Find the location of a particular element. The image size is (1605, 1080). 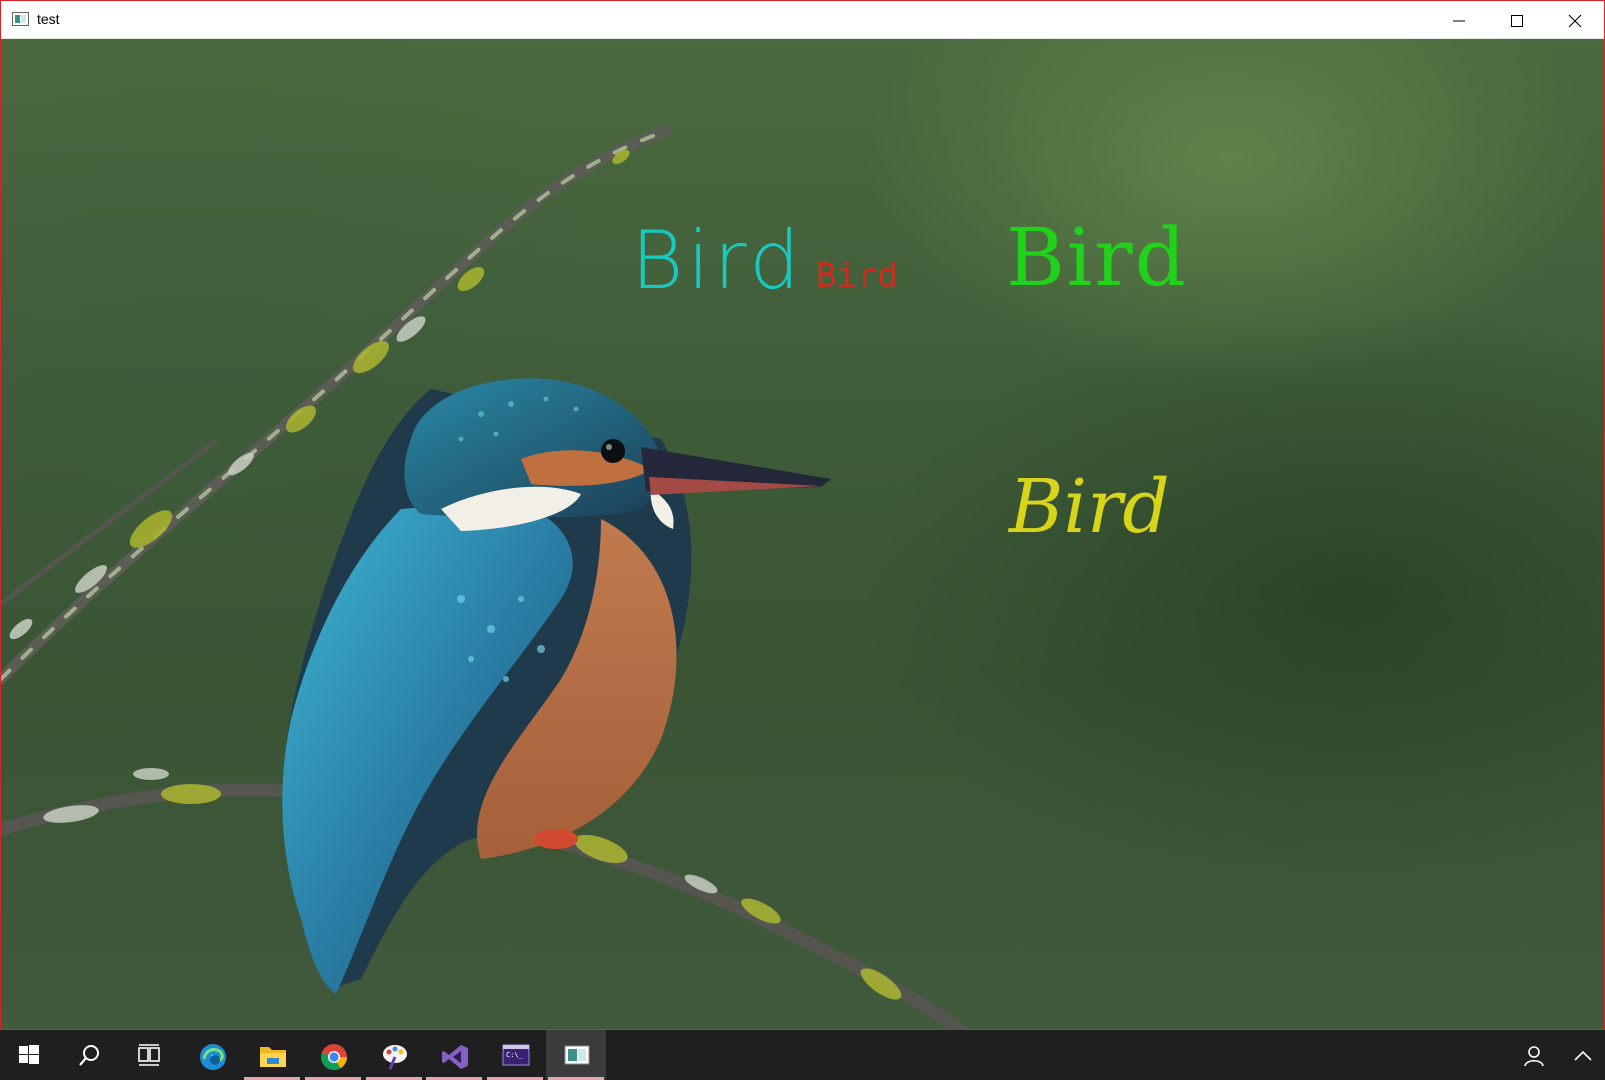

maximize-icon is located at coordinates (1517, 21).